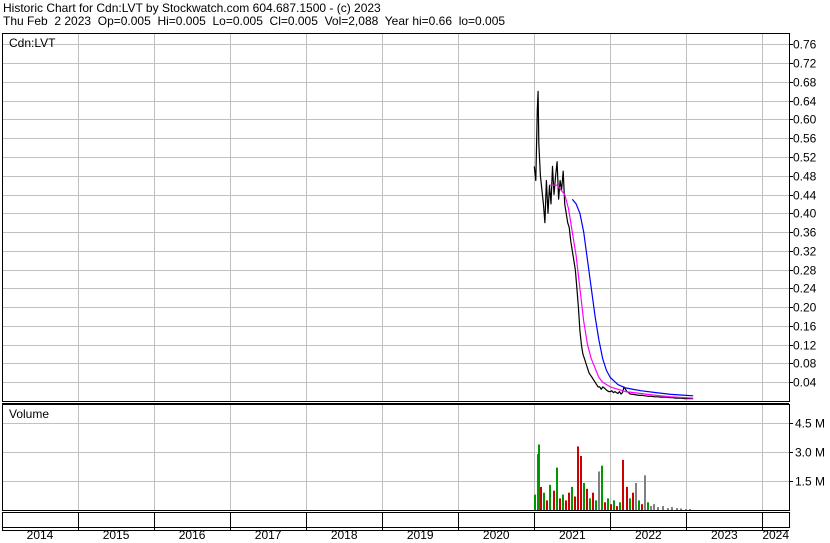 Image resolution: width=830 pixels, height=543 pixels. What do you see at coordinates (805, 45) in the screenshot?
I see `price-tick-label: 0.76` at bounding box center [805, 45].